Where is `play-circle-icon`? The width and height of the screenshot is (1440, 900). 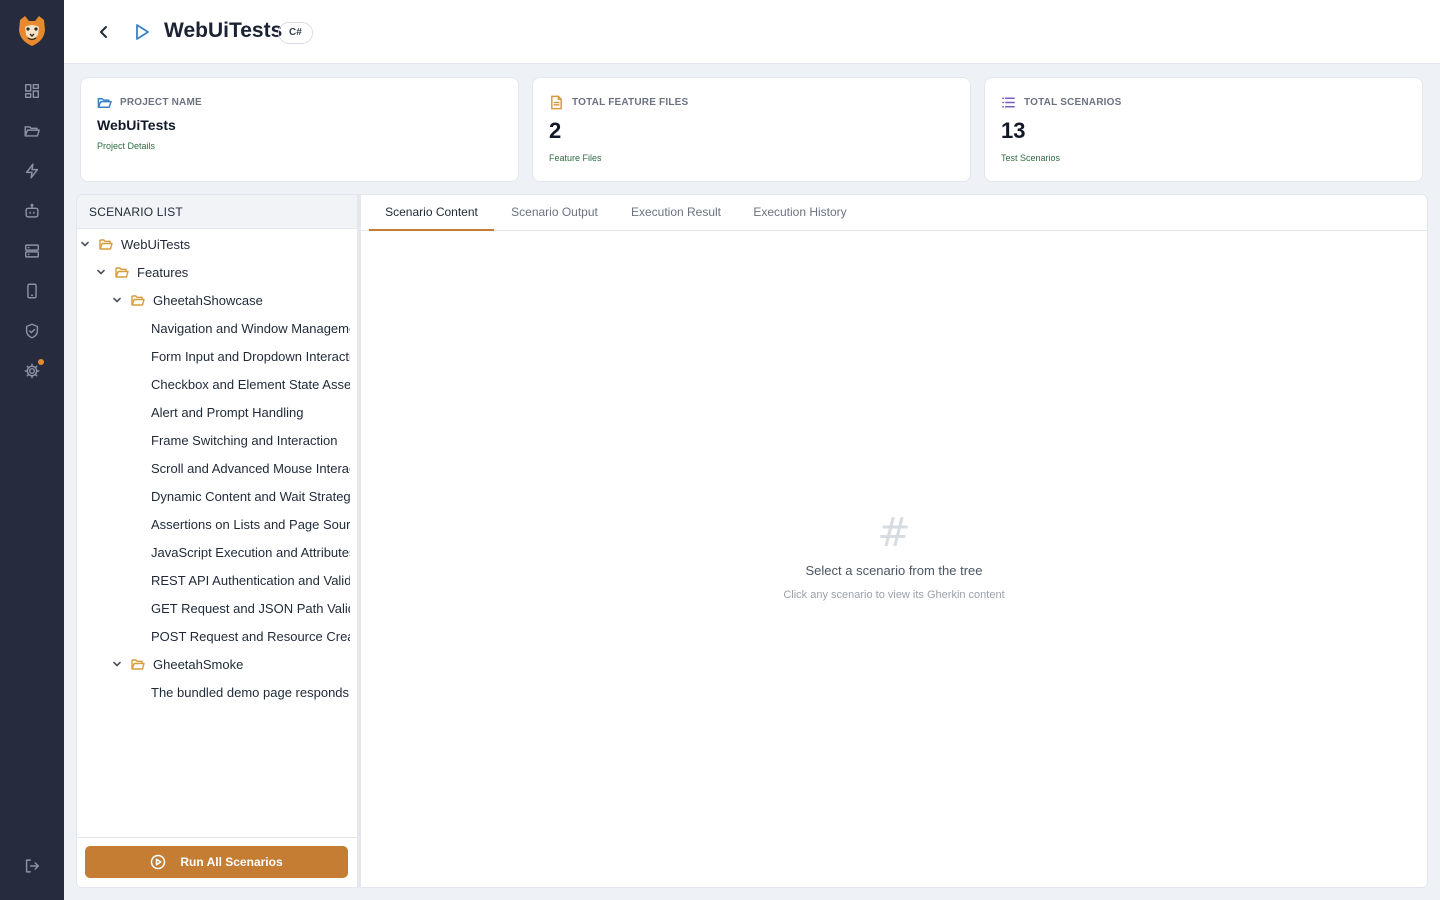 play-circle-icon is located at coordinates (158, 862).